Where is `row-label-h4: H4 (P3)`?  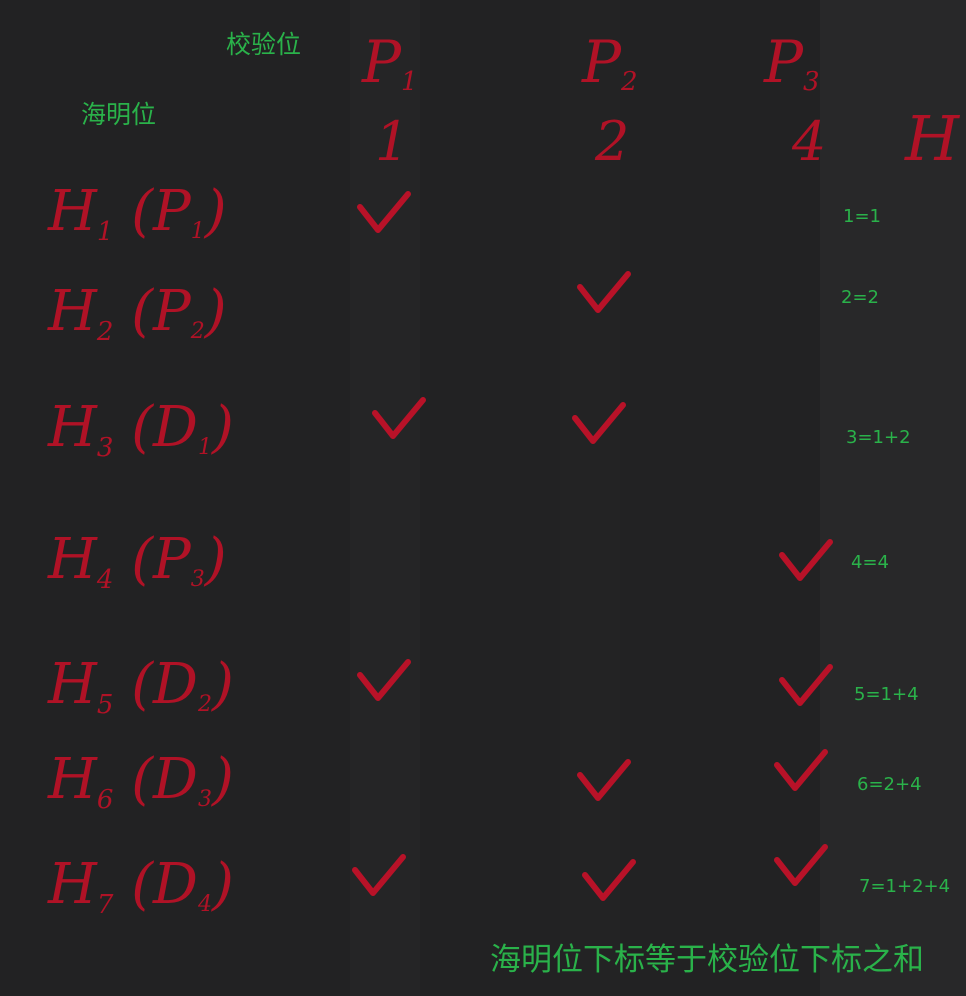 row-label-h4: H4 (P3) is located at coordinates (137, 561).